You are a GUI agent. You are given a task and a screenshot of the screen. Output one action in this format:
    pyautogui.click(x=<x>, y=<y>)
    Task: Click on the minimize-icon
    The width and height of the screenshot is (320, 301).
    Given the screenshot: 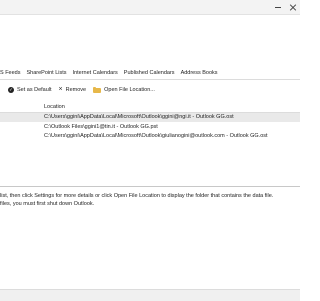 What is the action you would take?
    pyautogui.click(x=278, y=7)
    